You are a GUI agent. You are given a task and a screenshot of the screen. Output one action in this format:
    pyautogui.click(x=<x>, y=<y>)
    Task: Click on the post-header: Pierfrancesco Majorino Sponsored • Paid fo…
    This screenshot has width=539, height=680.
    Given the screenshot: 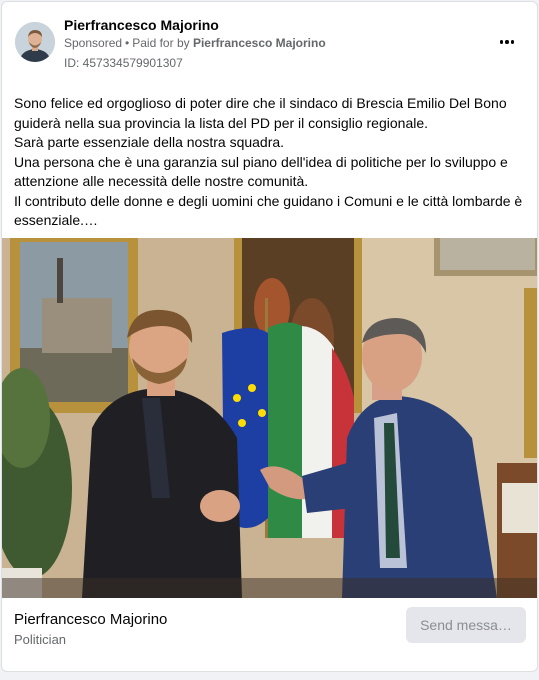 What is the action you would take?
    pyautogui.click(x=269, y=42)
    